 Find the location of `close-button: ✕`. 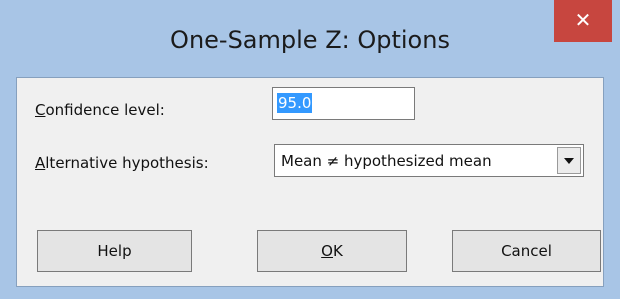

close-button: ✕ is located at coordinates (583, 21).